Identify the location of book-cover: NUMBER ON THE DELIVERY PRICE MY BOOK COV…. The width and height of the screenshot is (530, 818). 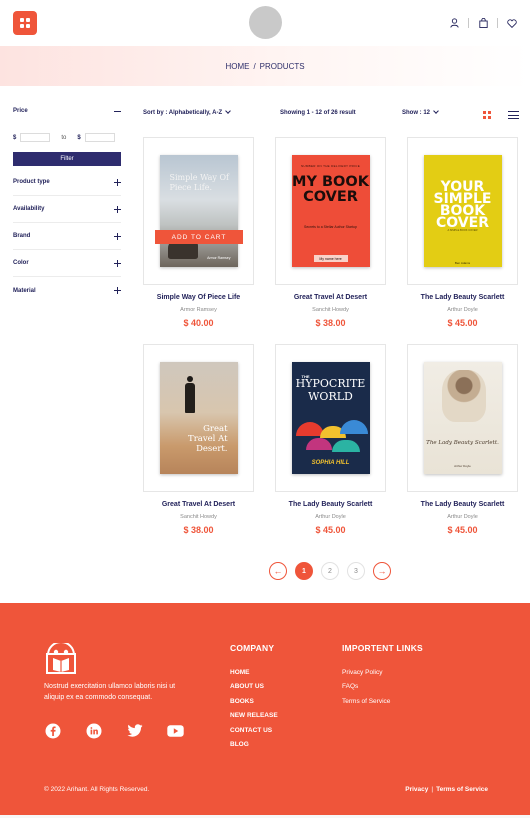
(330, 211).